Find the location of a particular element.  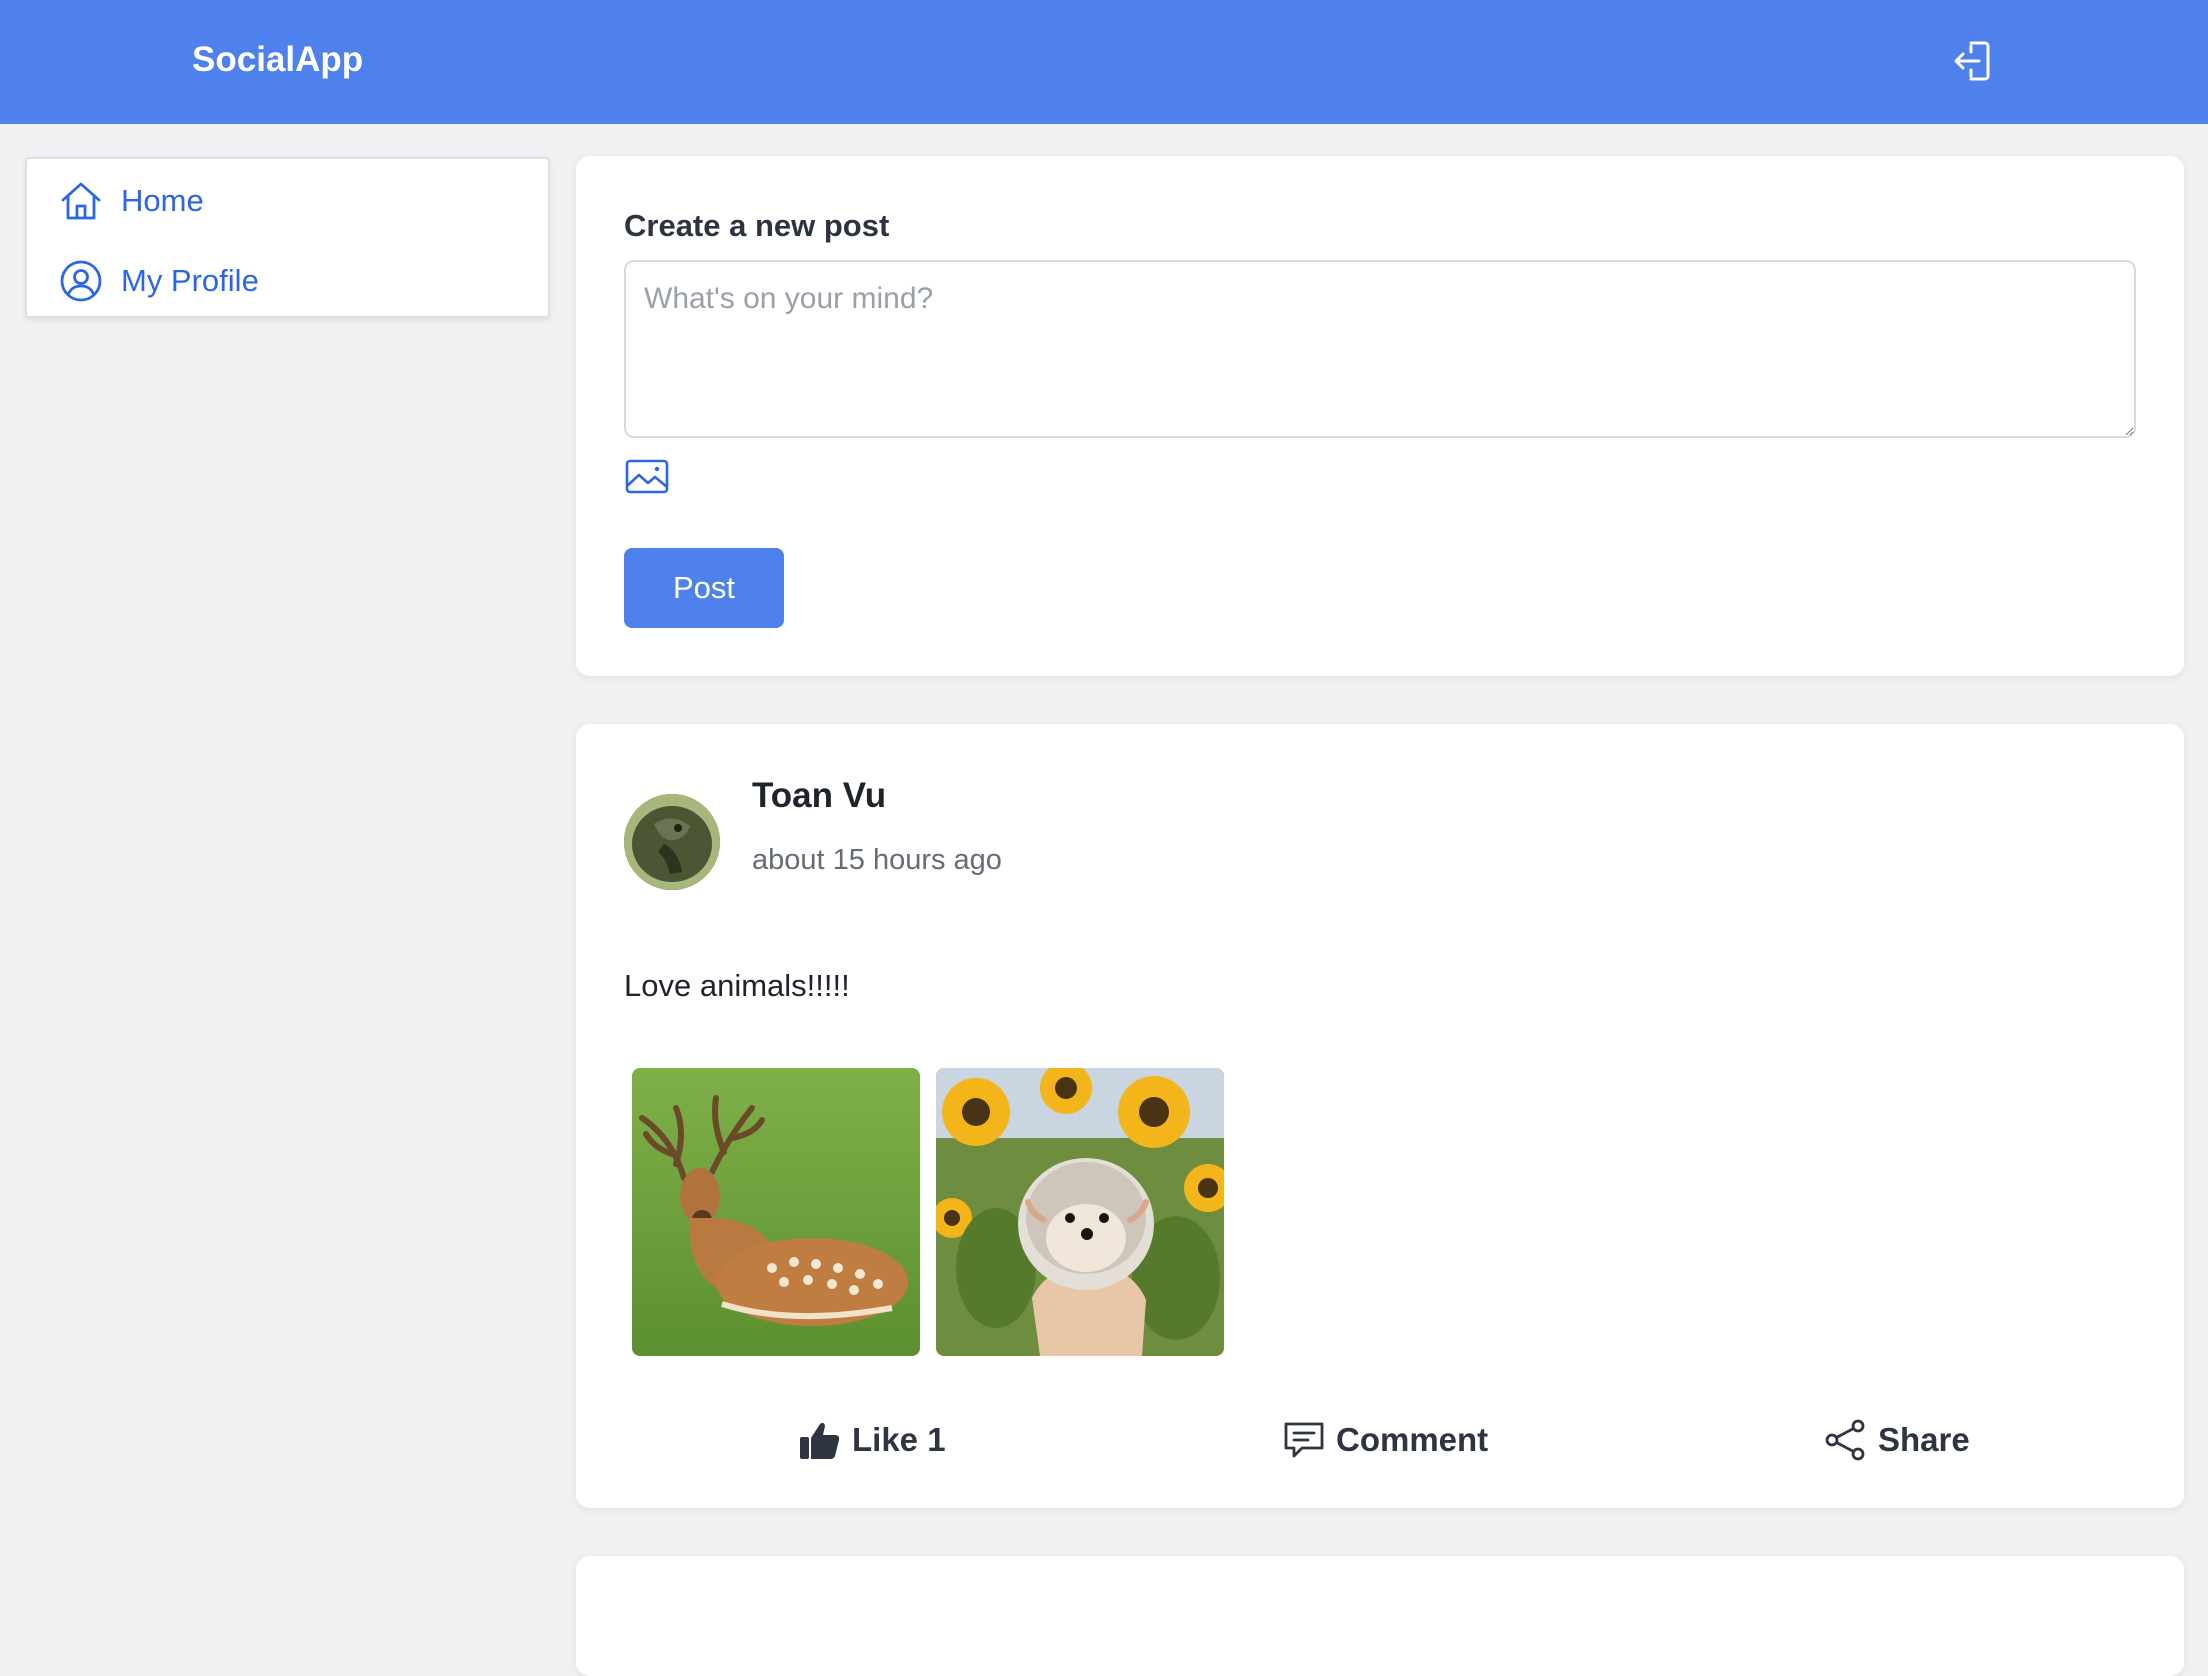

post-content-input is located at coordinates (1380, 349).